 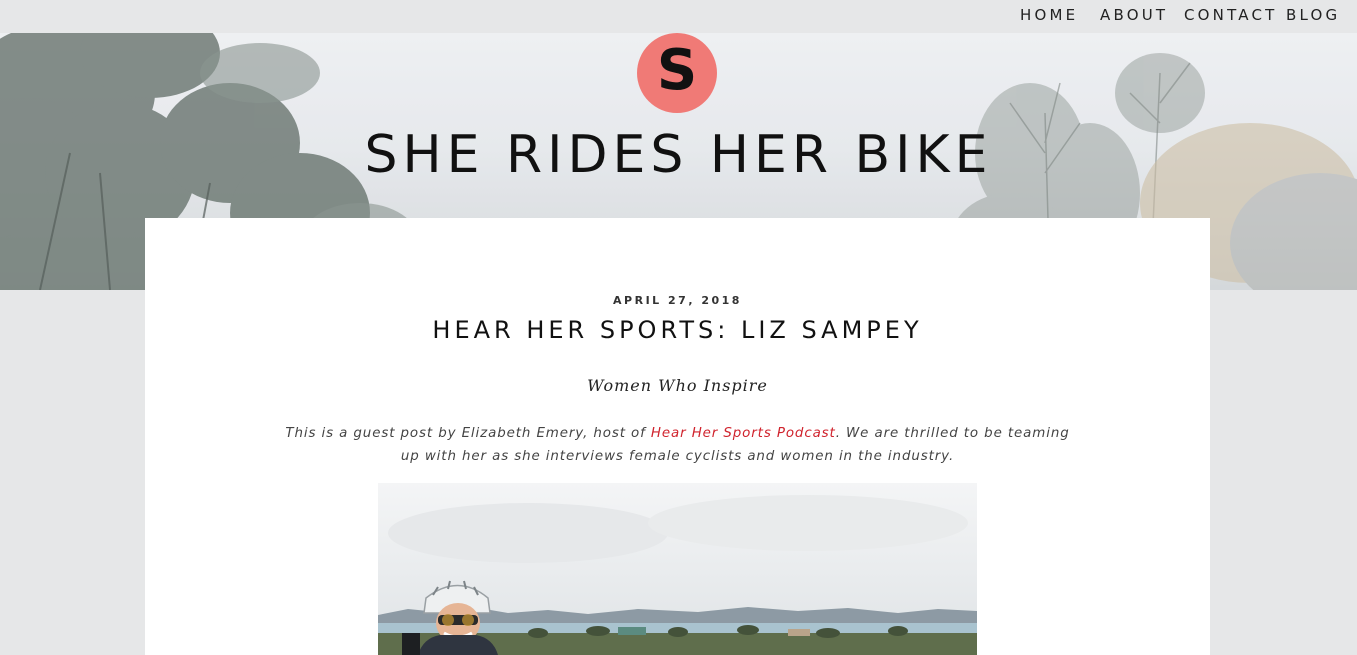 I want to click on cyclist-photo, so click(x=677, y=569).